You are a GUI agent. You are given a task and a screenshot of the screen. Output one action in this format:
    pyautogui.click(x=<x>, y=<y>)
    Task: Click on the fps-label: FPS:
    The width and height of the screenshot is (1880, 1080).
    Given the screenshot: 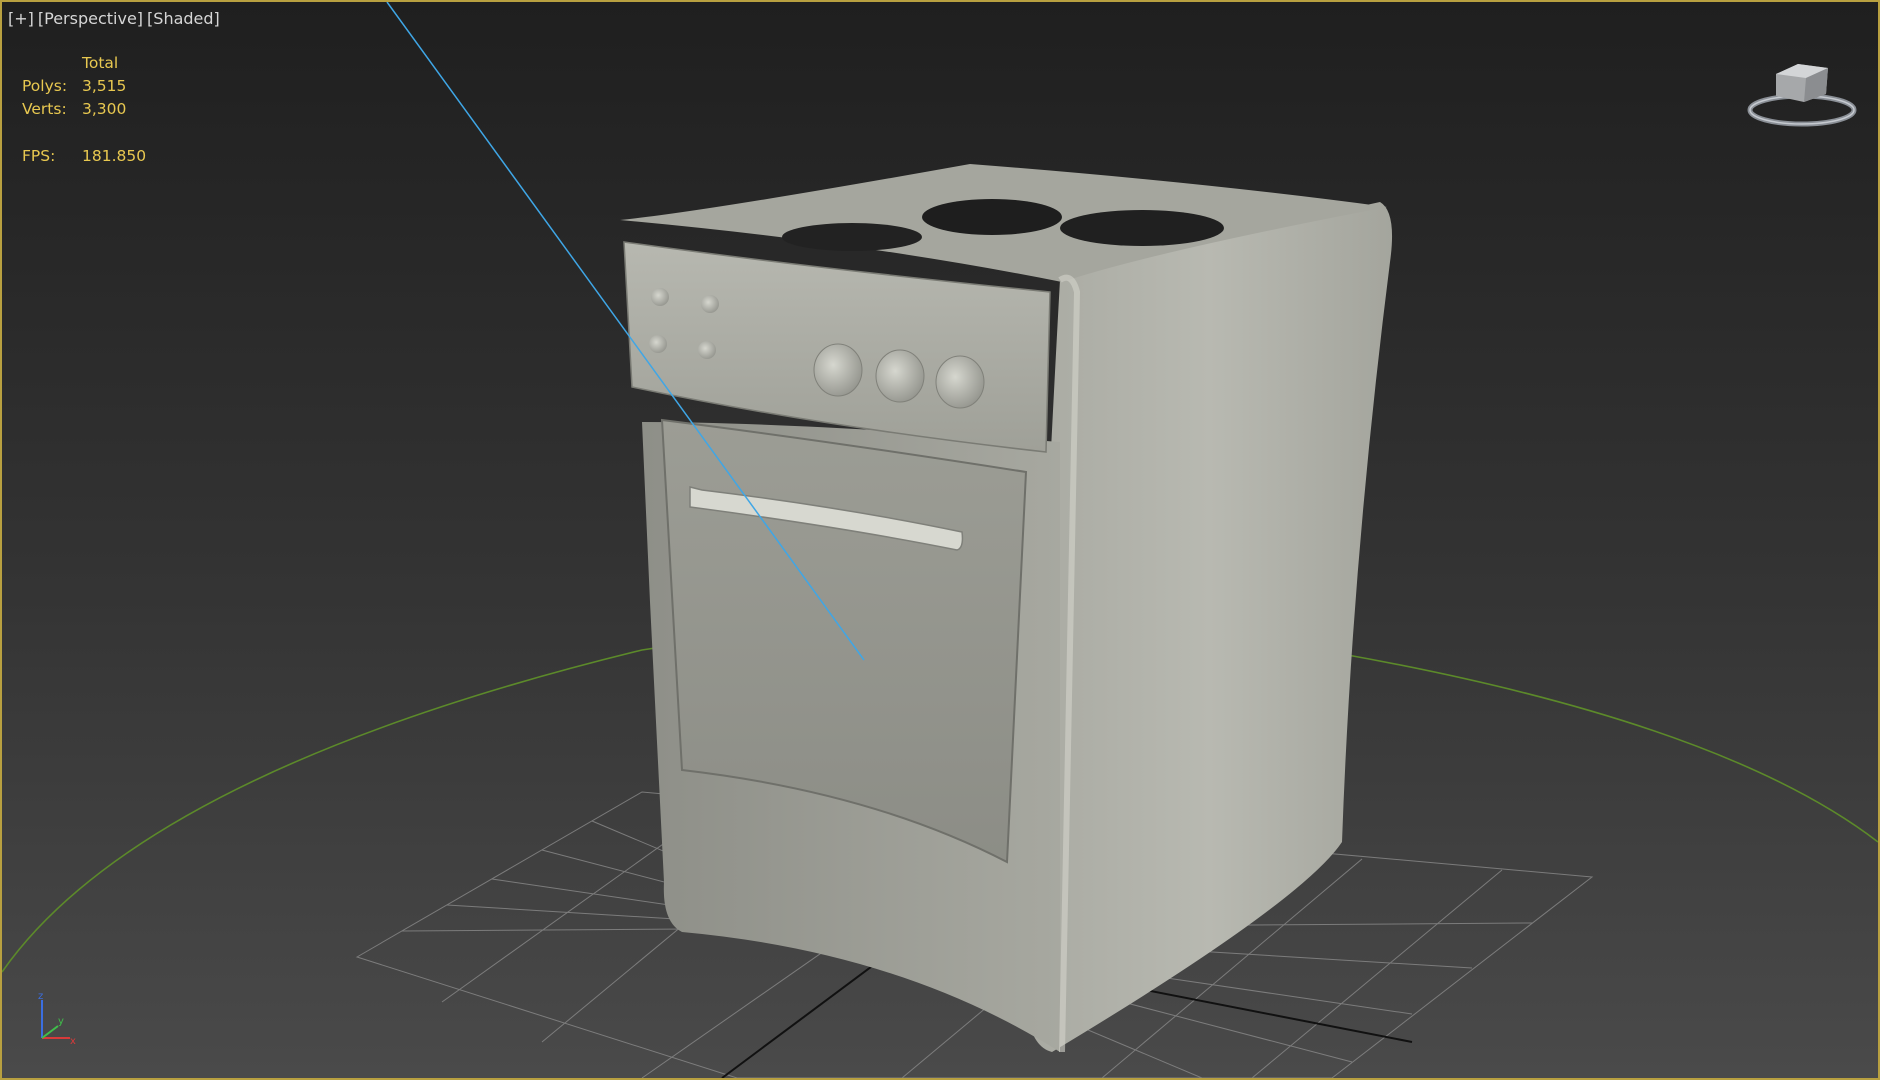 What is the action you would take?
    pyautogui.click(x=39, y=156)
    